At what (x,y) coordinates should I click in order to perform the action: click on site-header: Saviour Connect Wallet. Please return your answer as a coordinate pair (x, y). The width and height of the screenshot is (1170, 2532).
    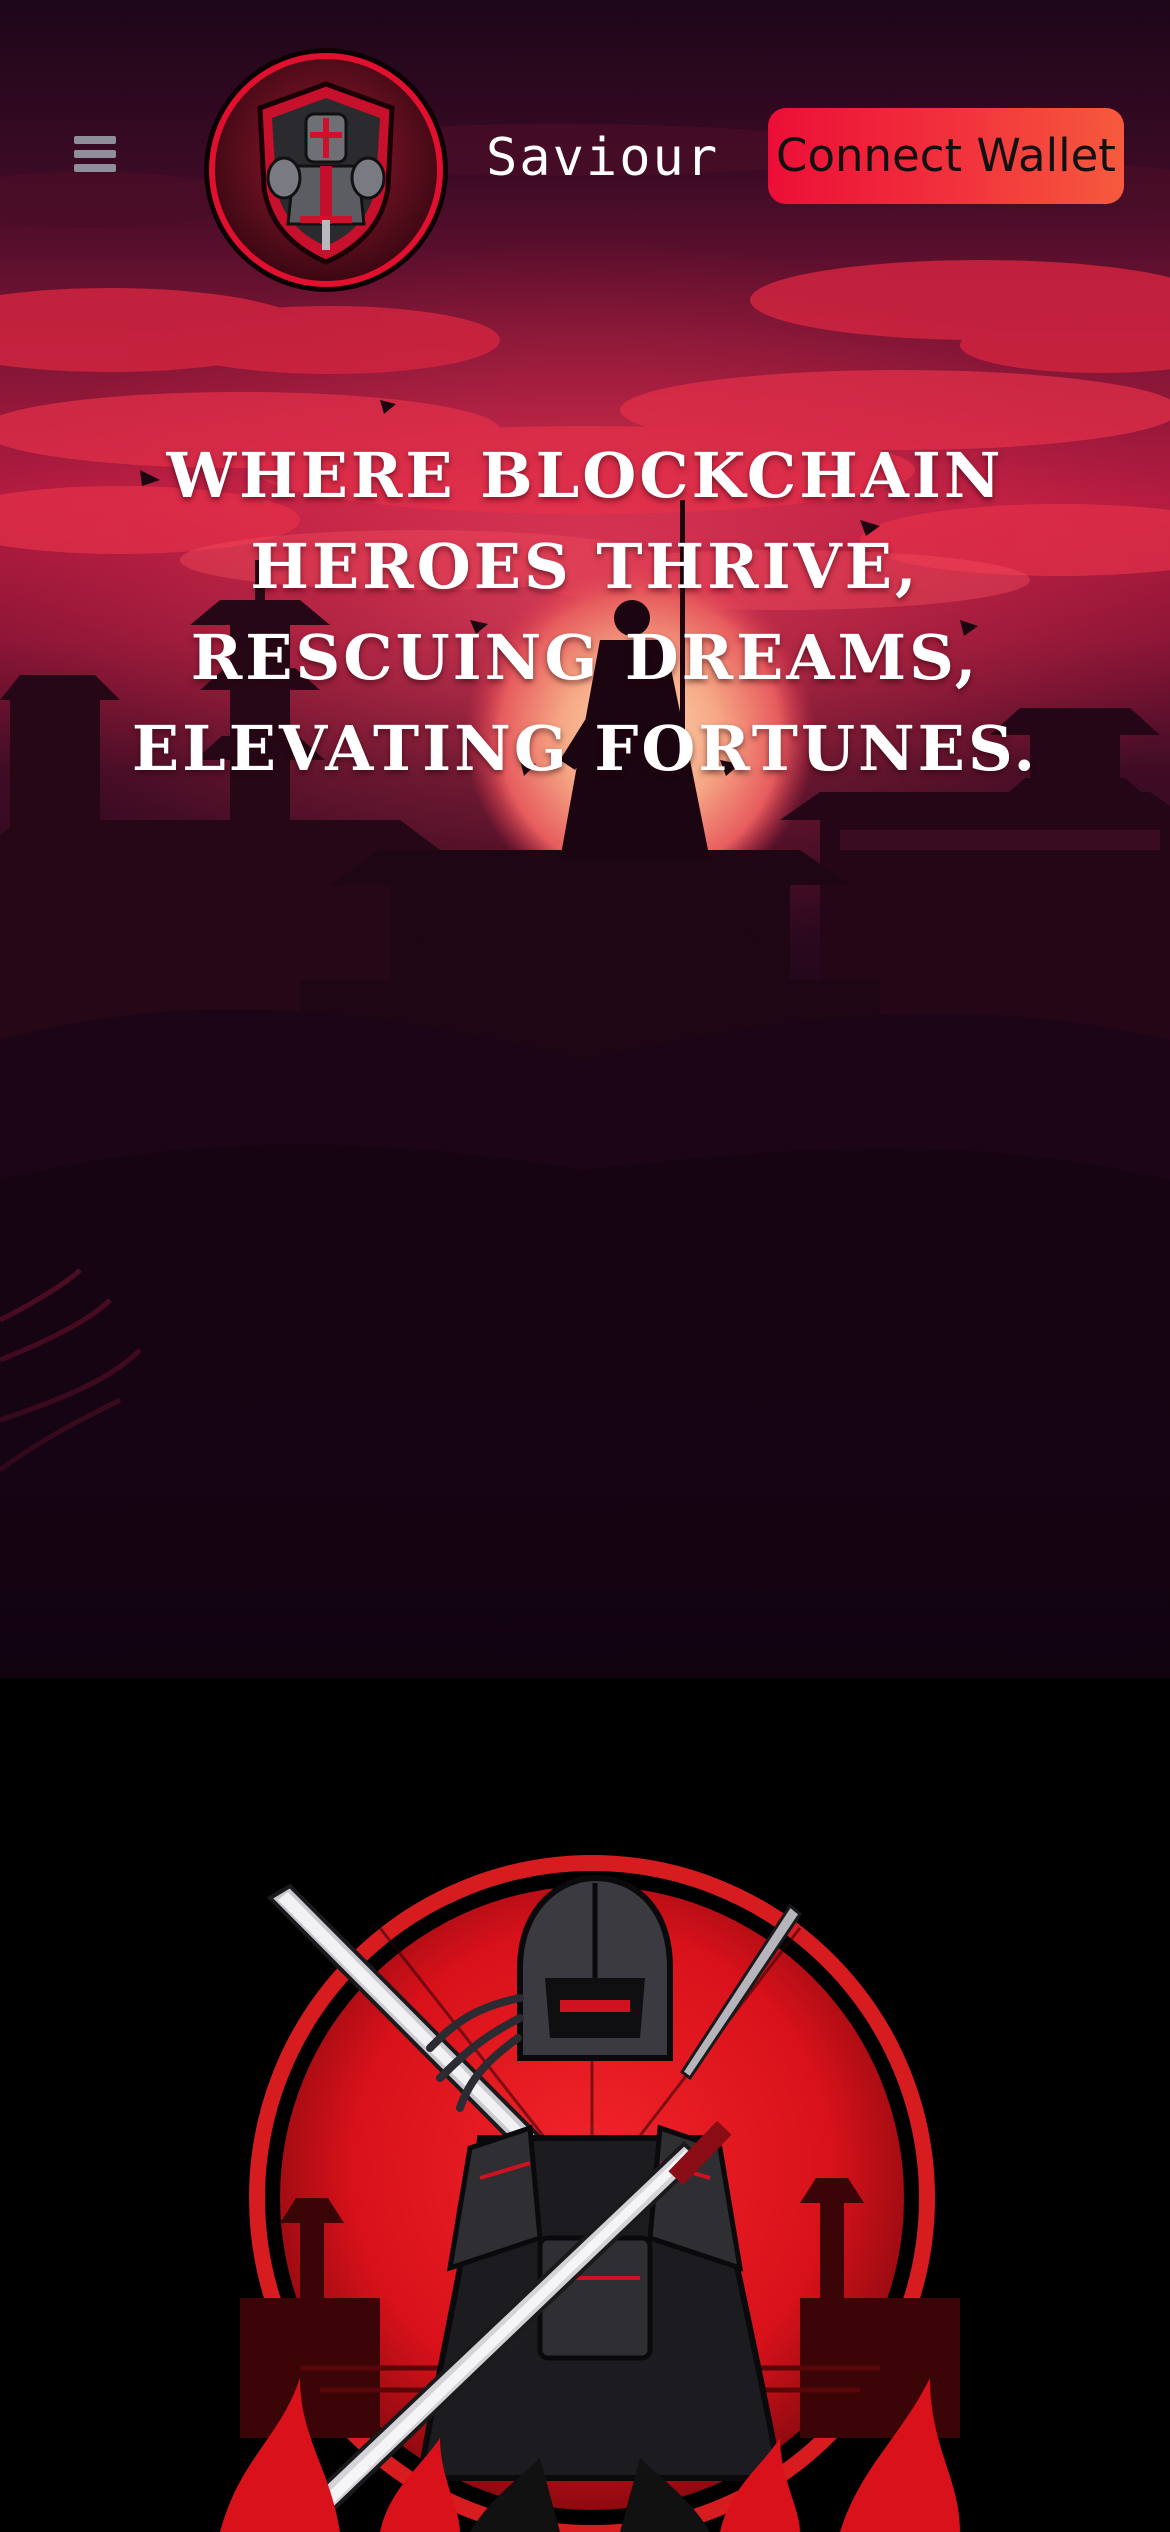
    Looking at the image, I should click on (585, 160).